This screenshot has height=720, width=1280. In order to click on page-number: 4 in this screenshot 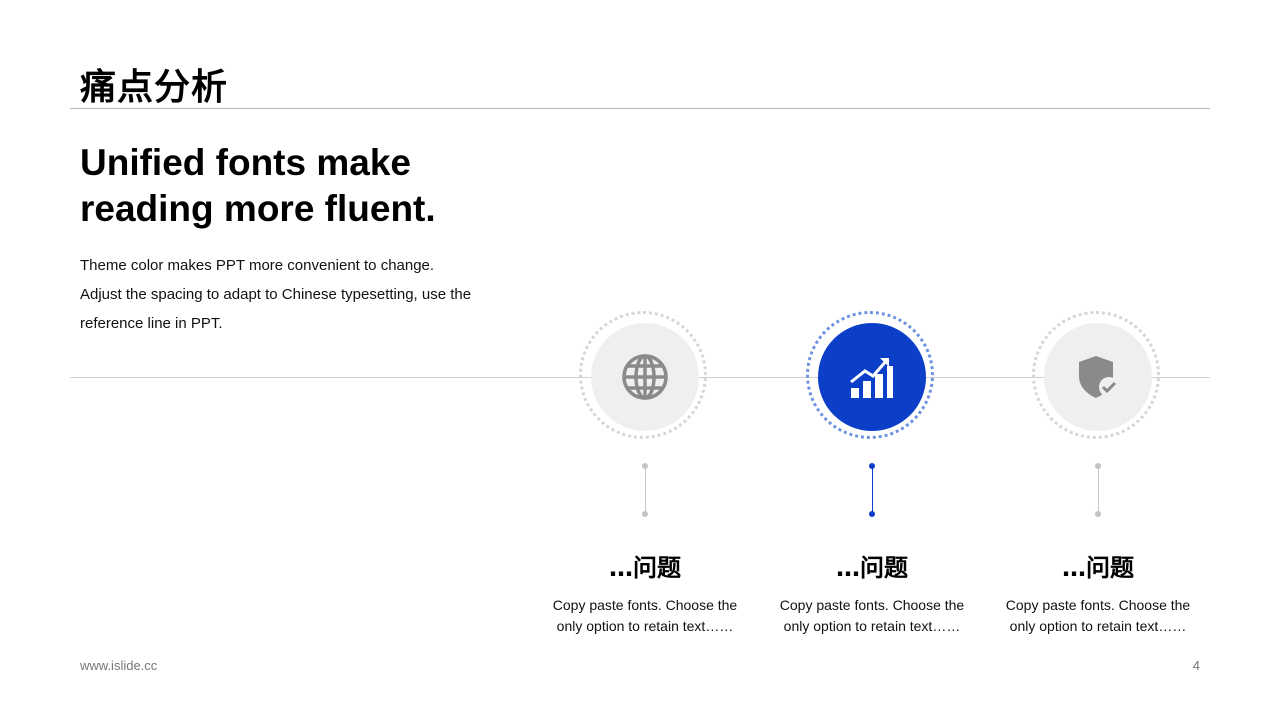, I will do `click(1196, 665)`.